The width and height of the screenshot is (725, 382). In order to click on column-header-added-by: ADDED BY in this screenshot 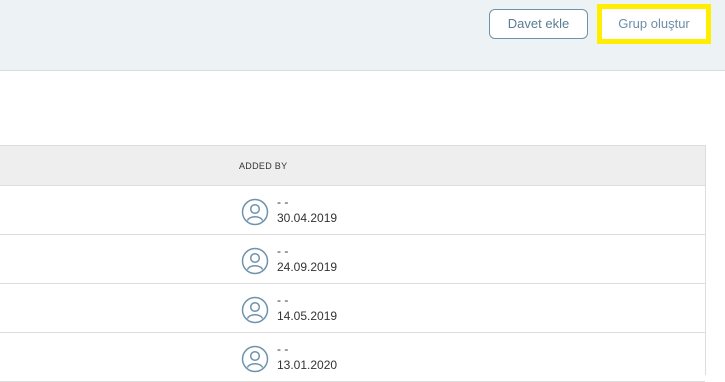, I will do `click(263, 166)`.